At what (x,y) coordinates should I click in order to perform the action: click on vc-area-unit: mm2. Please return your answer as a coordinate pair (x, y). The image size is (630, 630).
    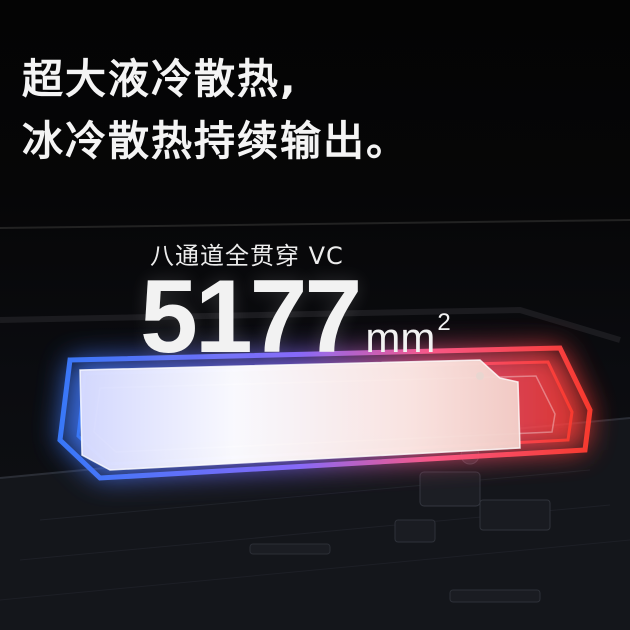
    Looking at the image, I should click on (407, 335).